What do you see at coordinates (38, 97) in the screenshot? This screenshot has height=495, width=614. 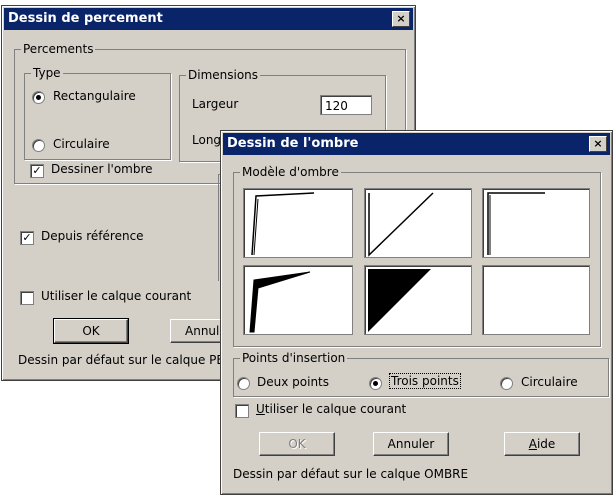 I see `radio-rectangulaire` at bounding box center [38, 97].